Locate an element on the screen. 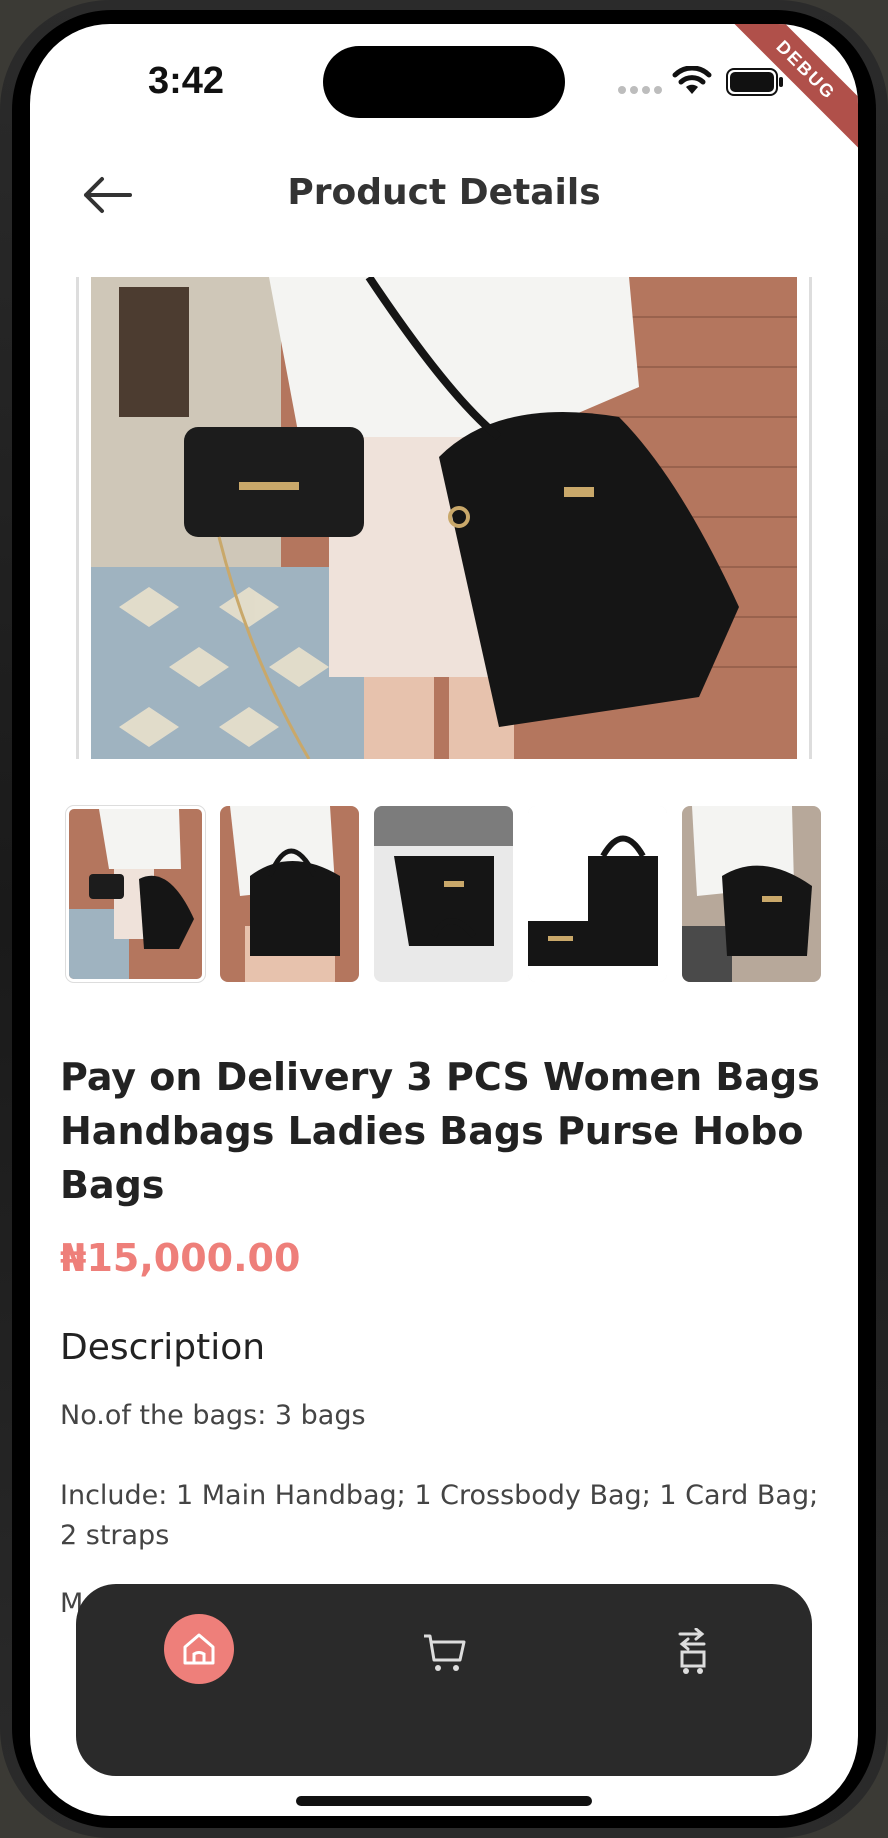 The image size is (888, 1838). cart-icon is located at coordinates (445, 1652).